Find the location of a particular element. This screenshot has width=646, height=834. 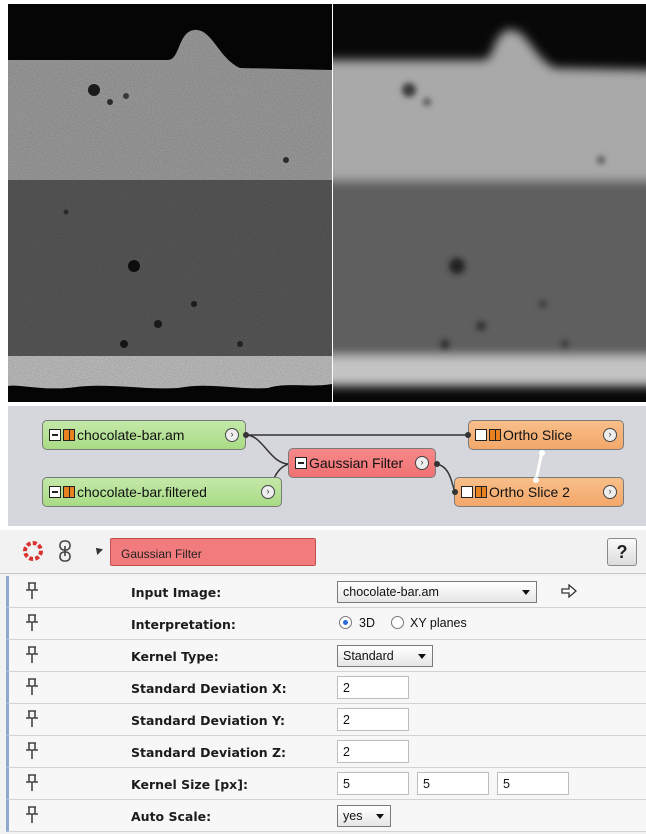

kernel-size-z-input: 5 is located at coordinates (533, 783).